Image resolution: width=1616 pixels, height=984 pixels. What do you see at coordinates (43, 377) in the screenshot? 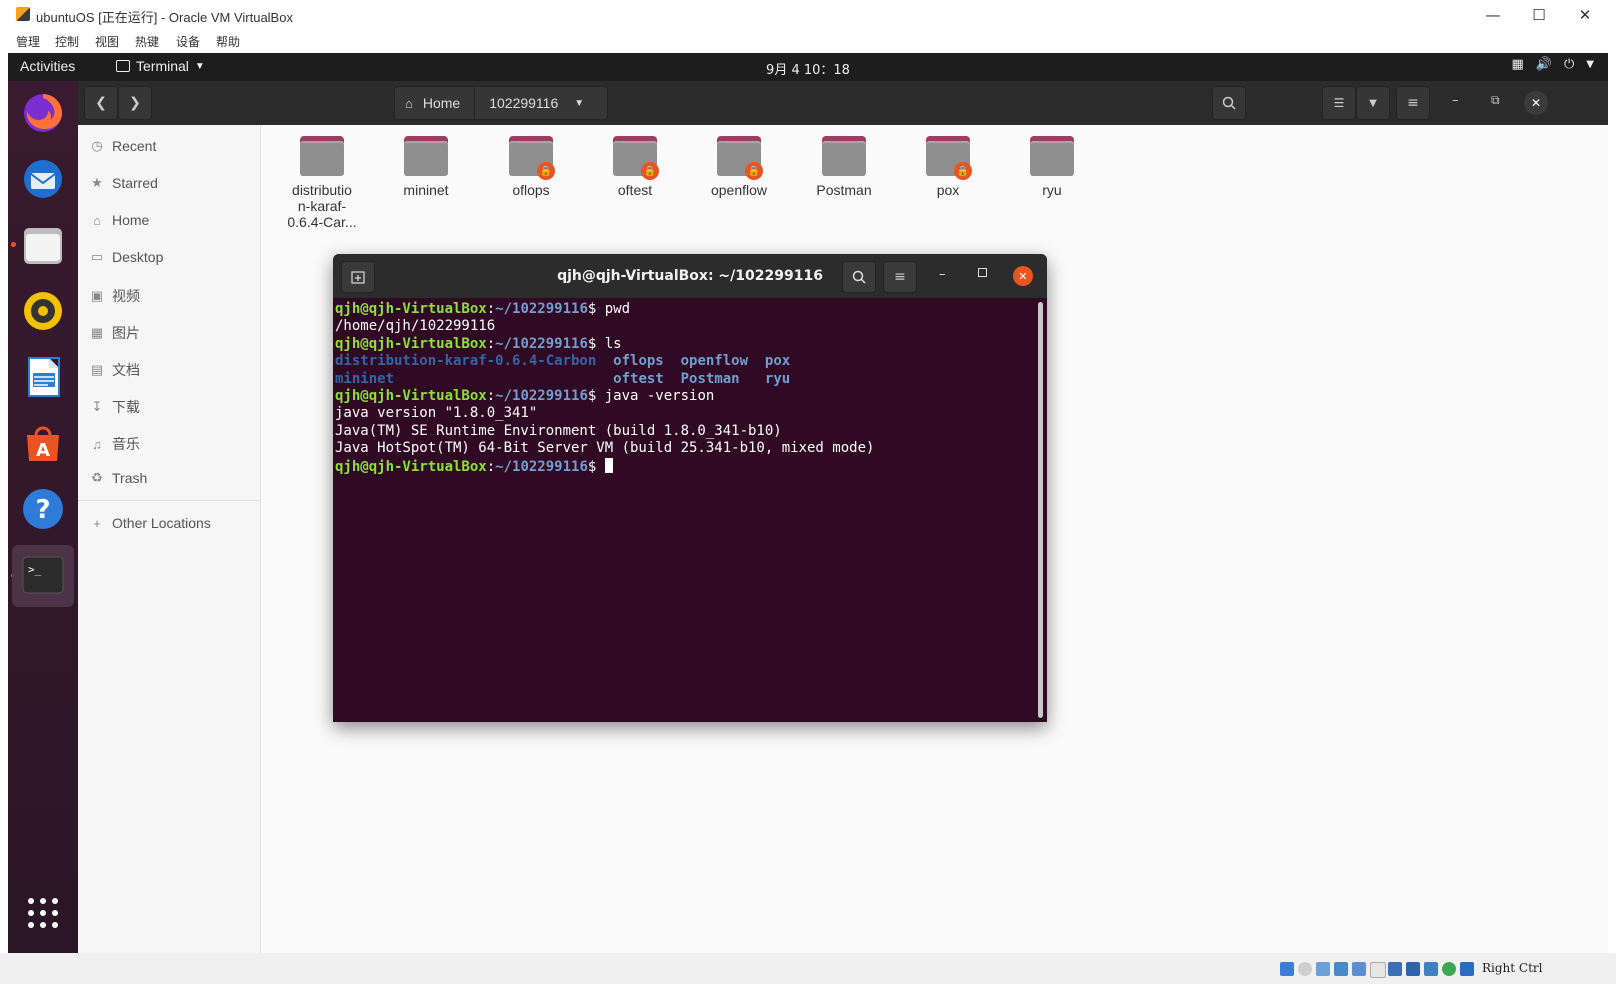
I see `libreoffice-writer-icon` at bounding box center [43, 377].